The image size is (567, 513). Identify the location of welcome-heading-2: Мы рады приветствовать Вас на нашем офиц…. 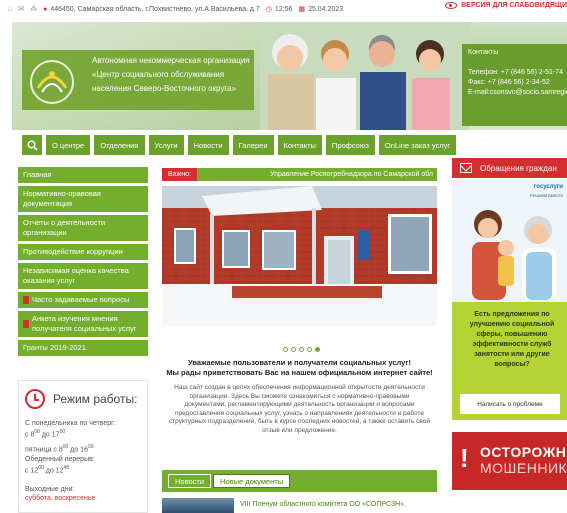
(299, 372).